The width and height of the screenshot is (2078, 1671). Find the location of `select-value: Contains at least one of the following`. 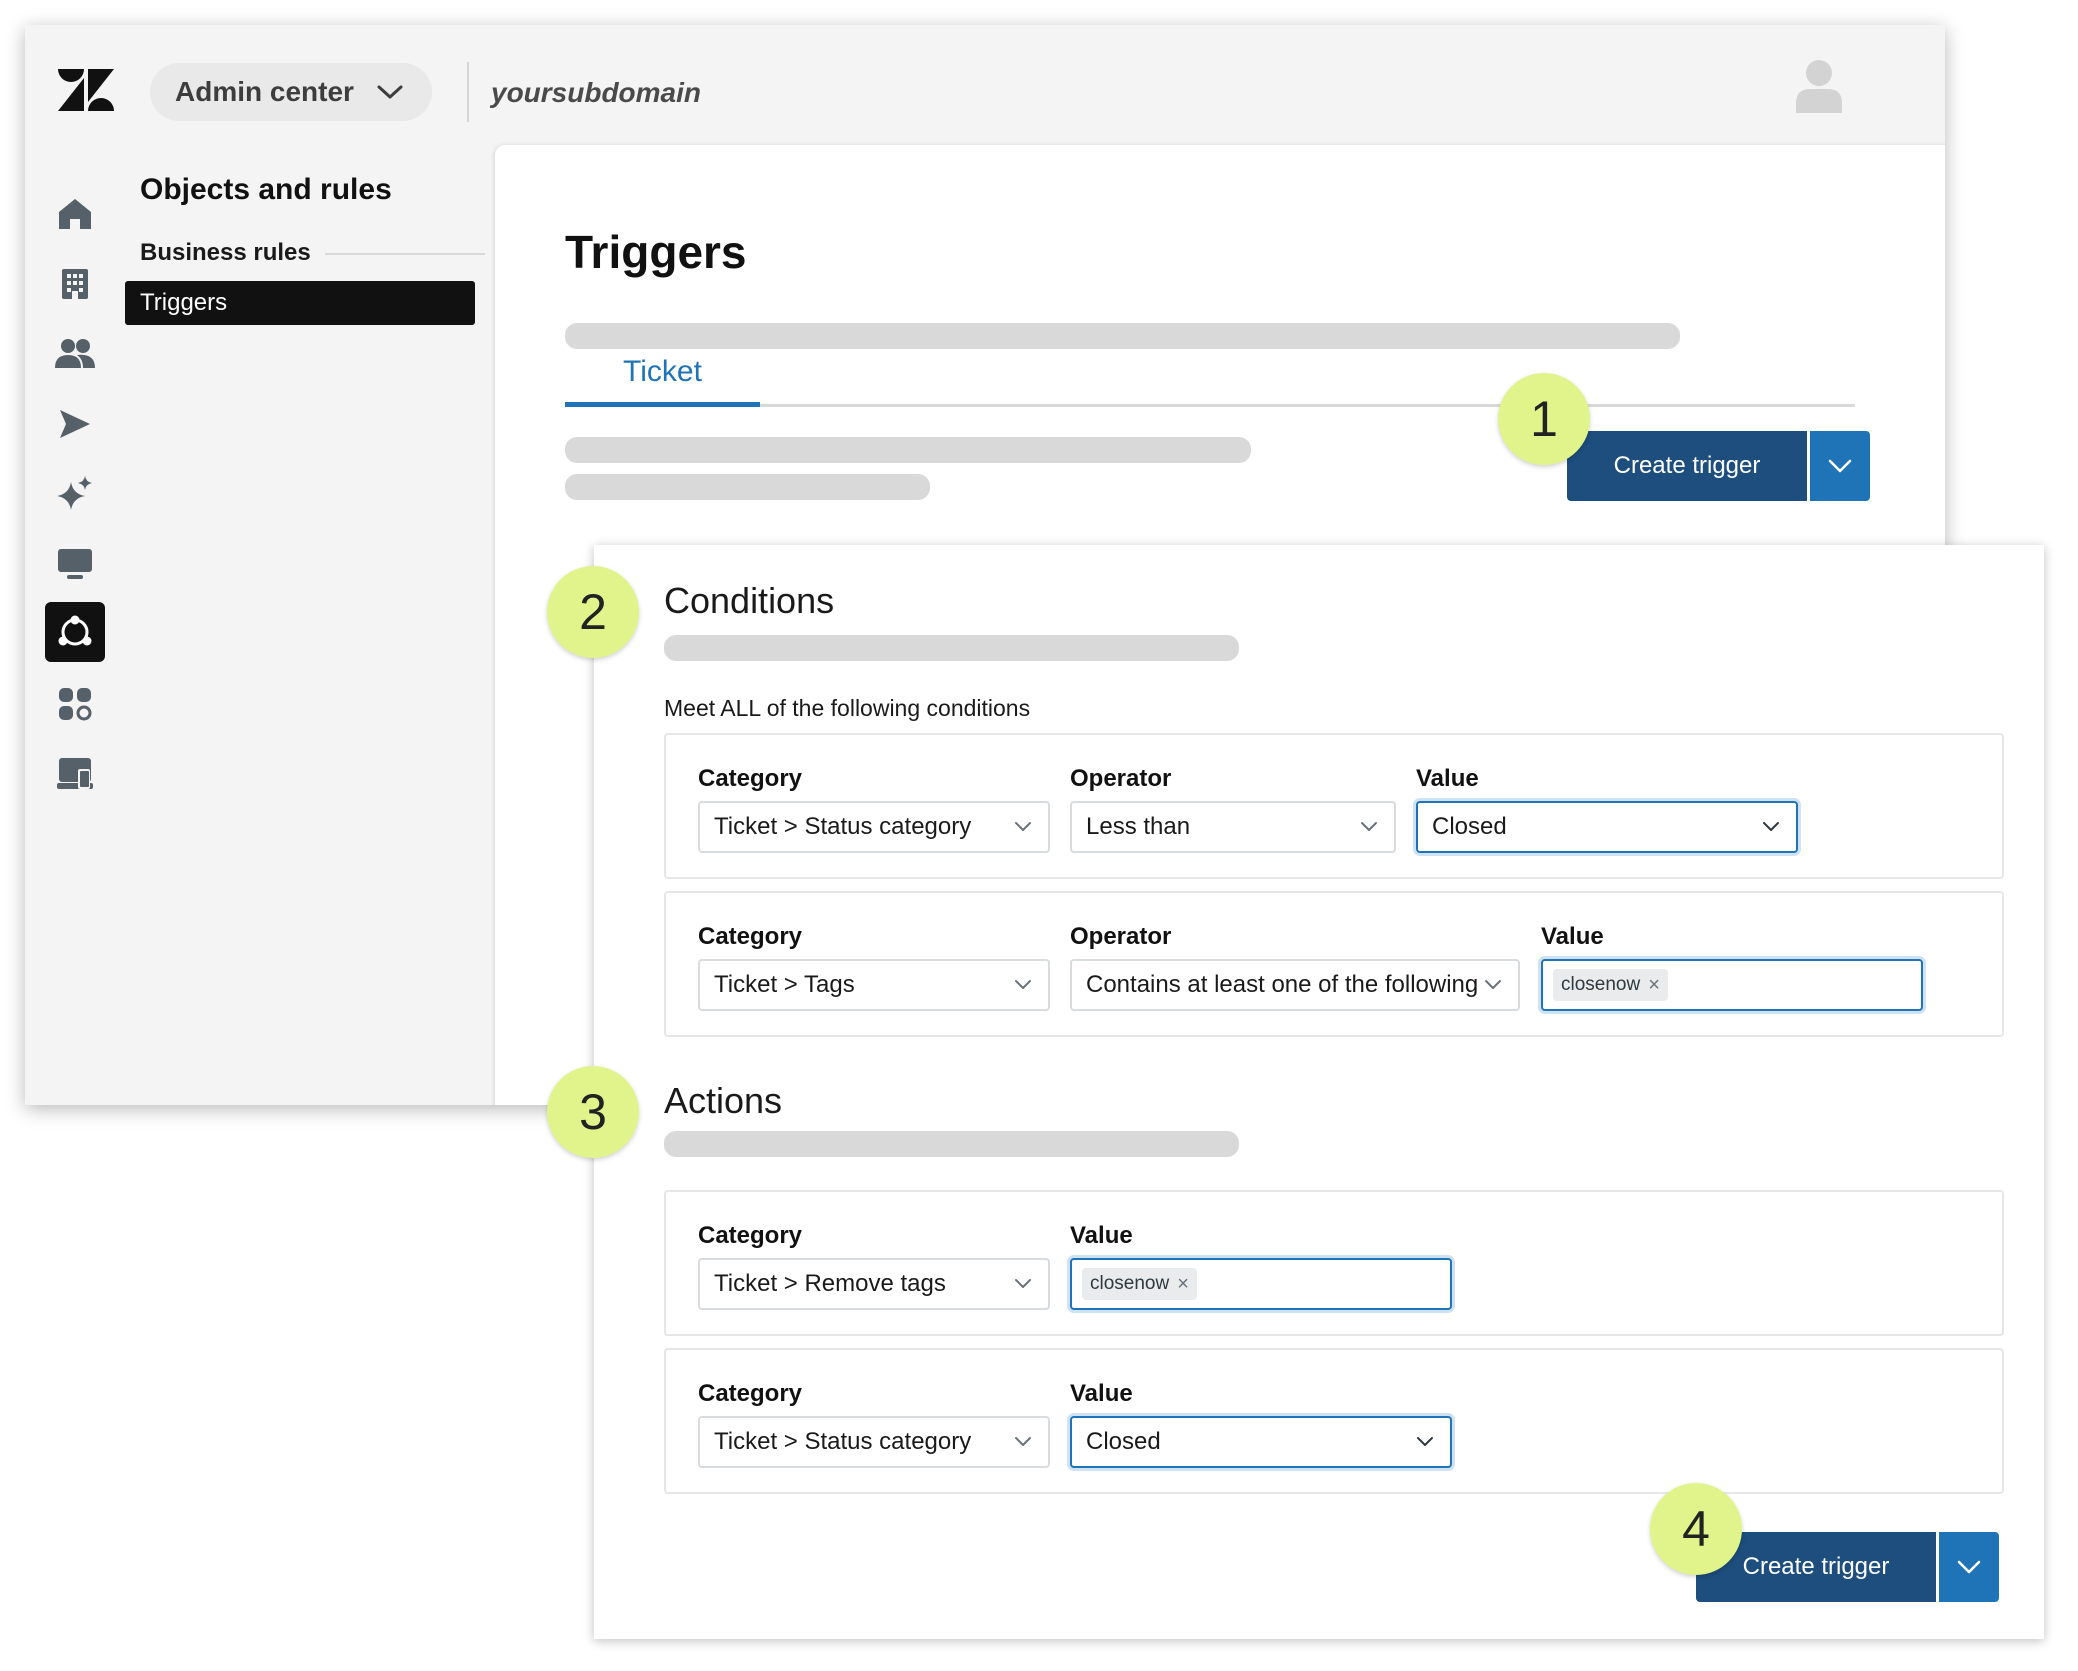

select-value: Contains at least one of the following is located at coordinates (1282, 984).